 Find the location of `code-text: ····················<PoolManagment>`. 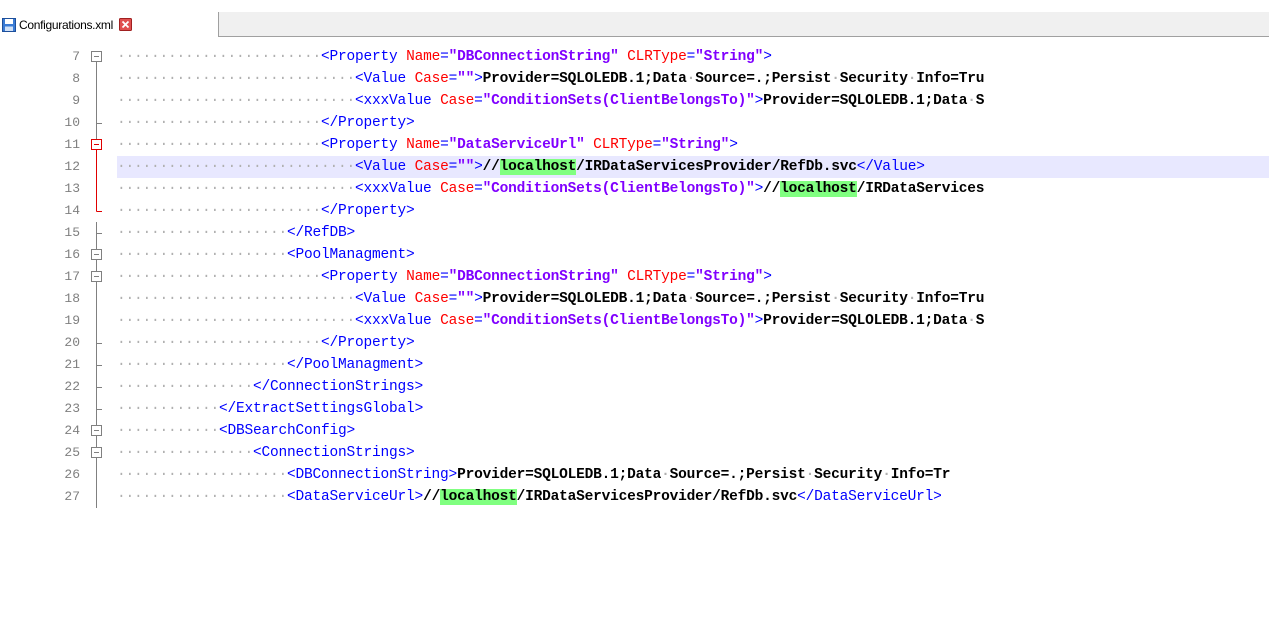

code-text: ····················<PoolManagment> is located at coordinates (693, 255).